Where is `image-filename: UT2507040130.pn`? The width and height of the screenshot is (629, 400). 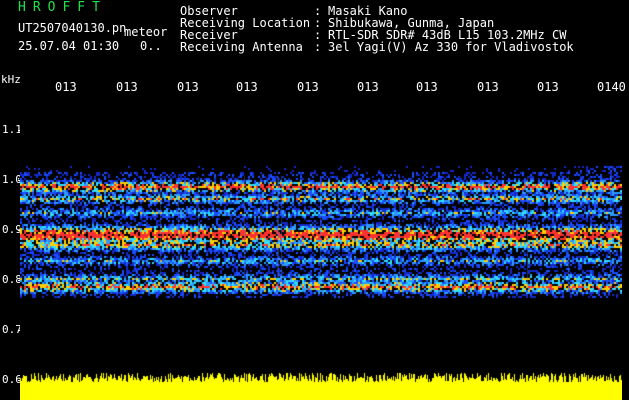 image-filename: UT2507040130.pn is located at coordinates (72, 28).